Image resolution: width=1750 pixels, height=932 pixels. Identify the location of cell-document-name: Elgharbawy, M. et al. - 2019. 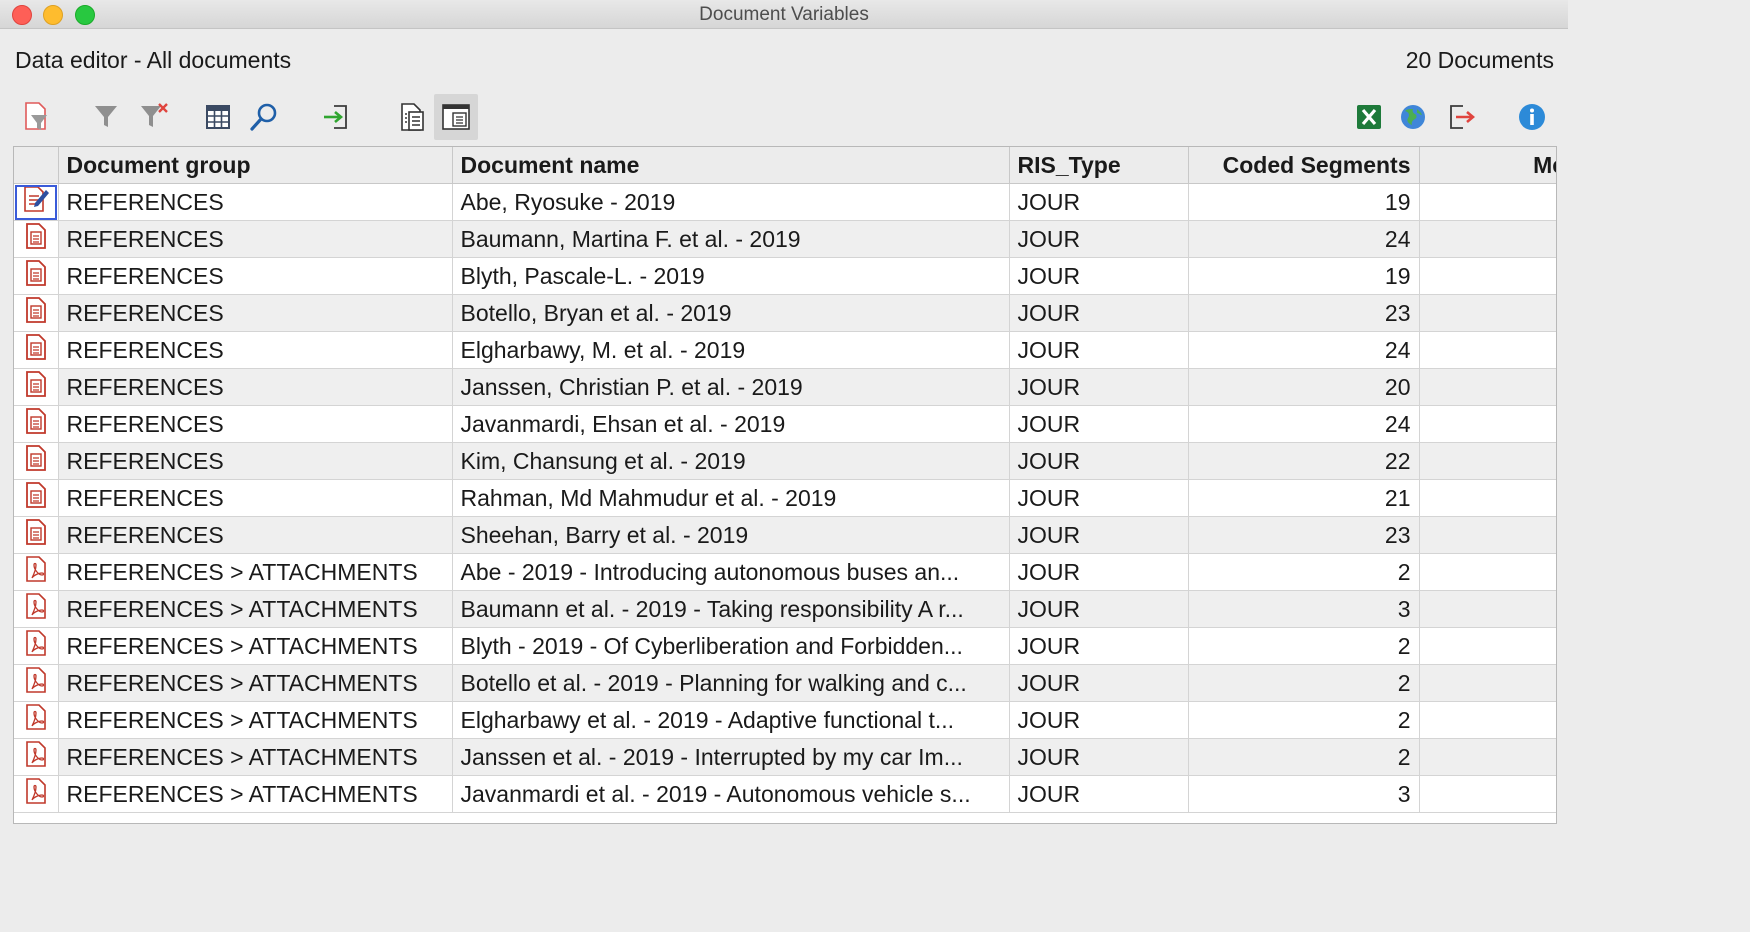
(731, 350).